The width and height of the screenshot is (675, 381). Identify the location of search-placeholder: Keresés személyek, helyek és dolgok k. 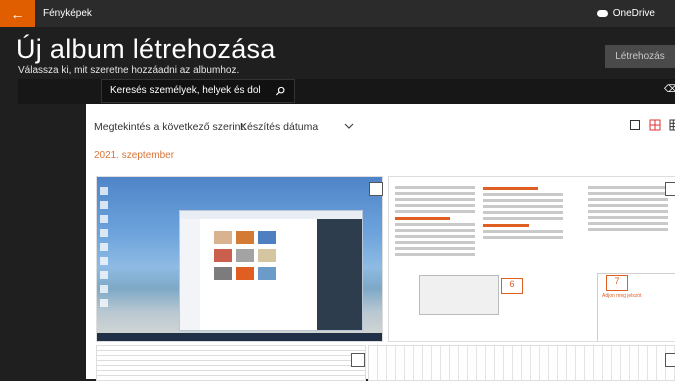
(185, 90).